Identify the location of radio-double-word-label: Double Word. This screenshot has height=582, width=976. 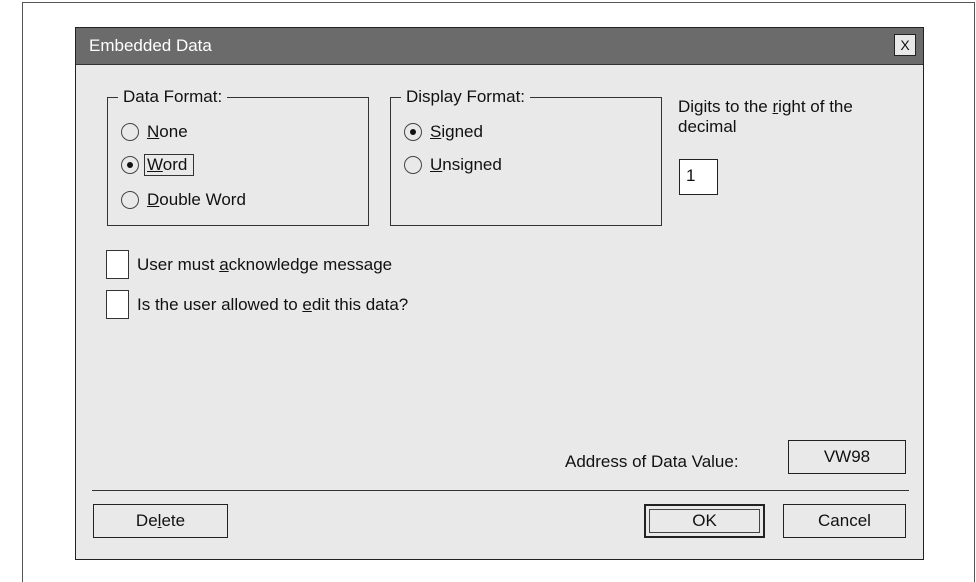
(196, 199).